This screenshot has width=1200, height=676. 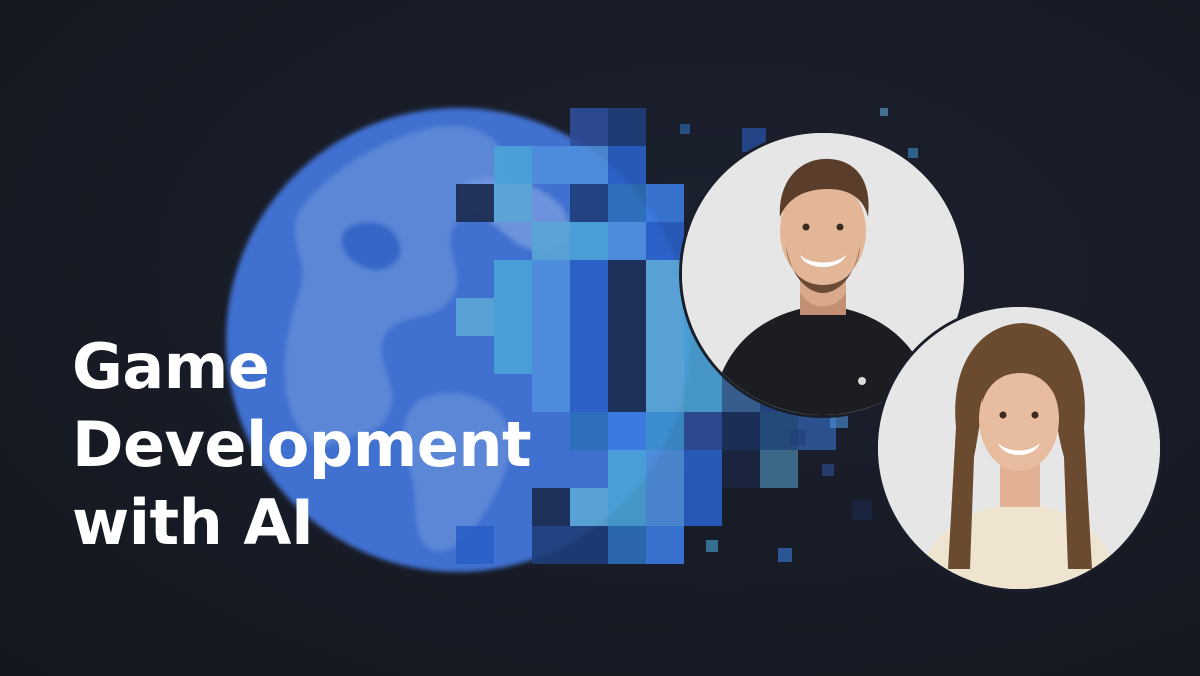 I want to click on page-title: Game Development with AI, so click(x=302, y=445).